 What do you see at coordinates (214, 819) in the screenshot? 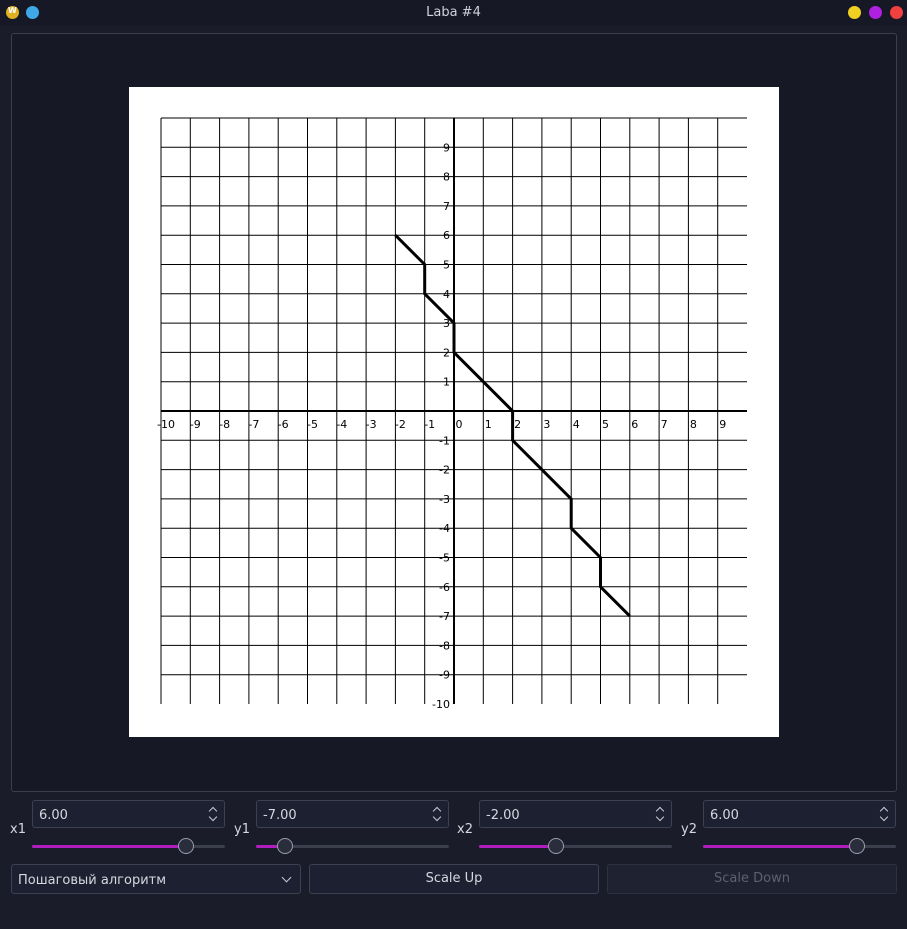
I see `x1-decrement-icon` at bounding box center [214, 819].